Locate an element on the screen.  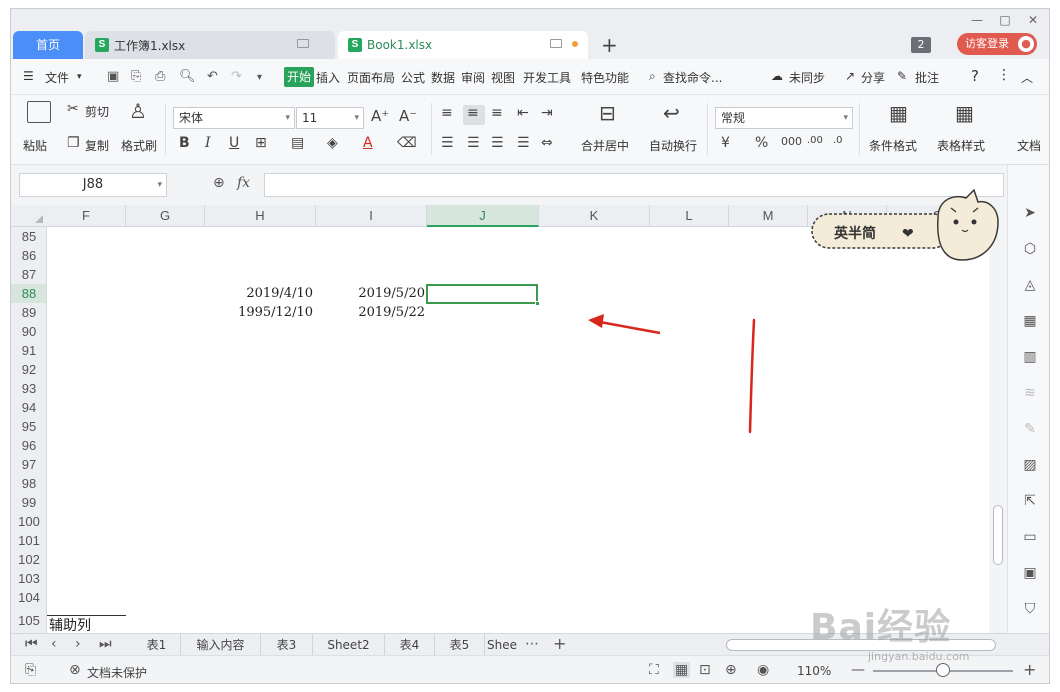
name-box: J88 ▾ is located at coordinates (93, 185).